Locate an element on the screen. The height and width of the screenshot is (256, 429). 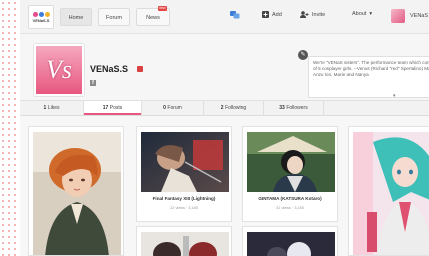
tab-forum-posts: 0 Forum is located at coordinates (173, 108).